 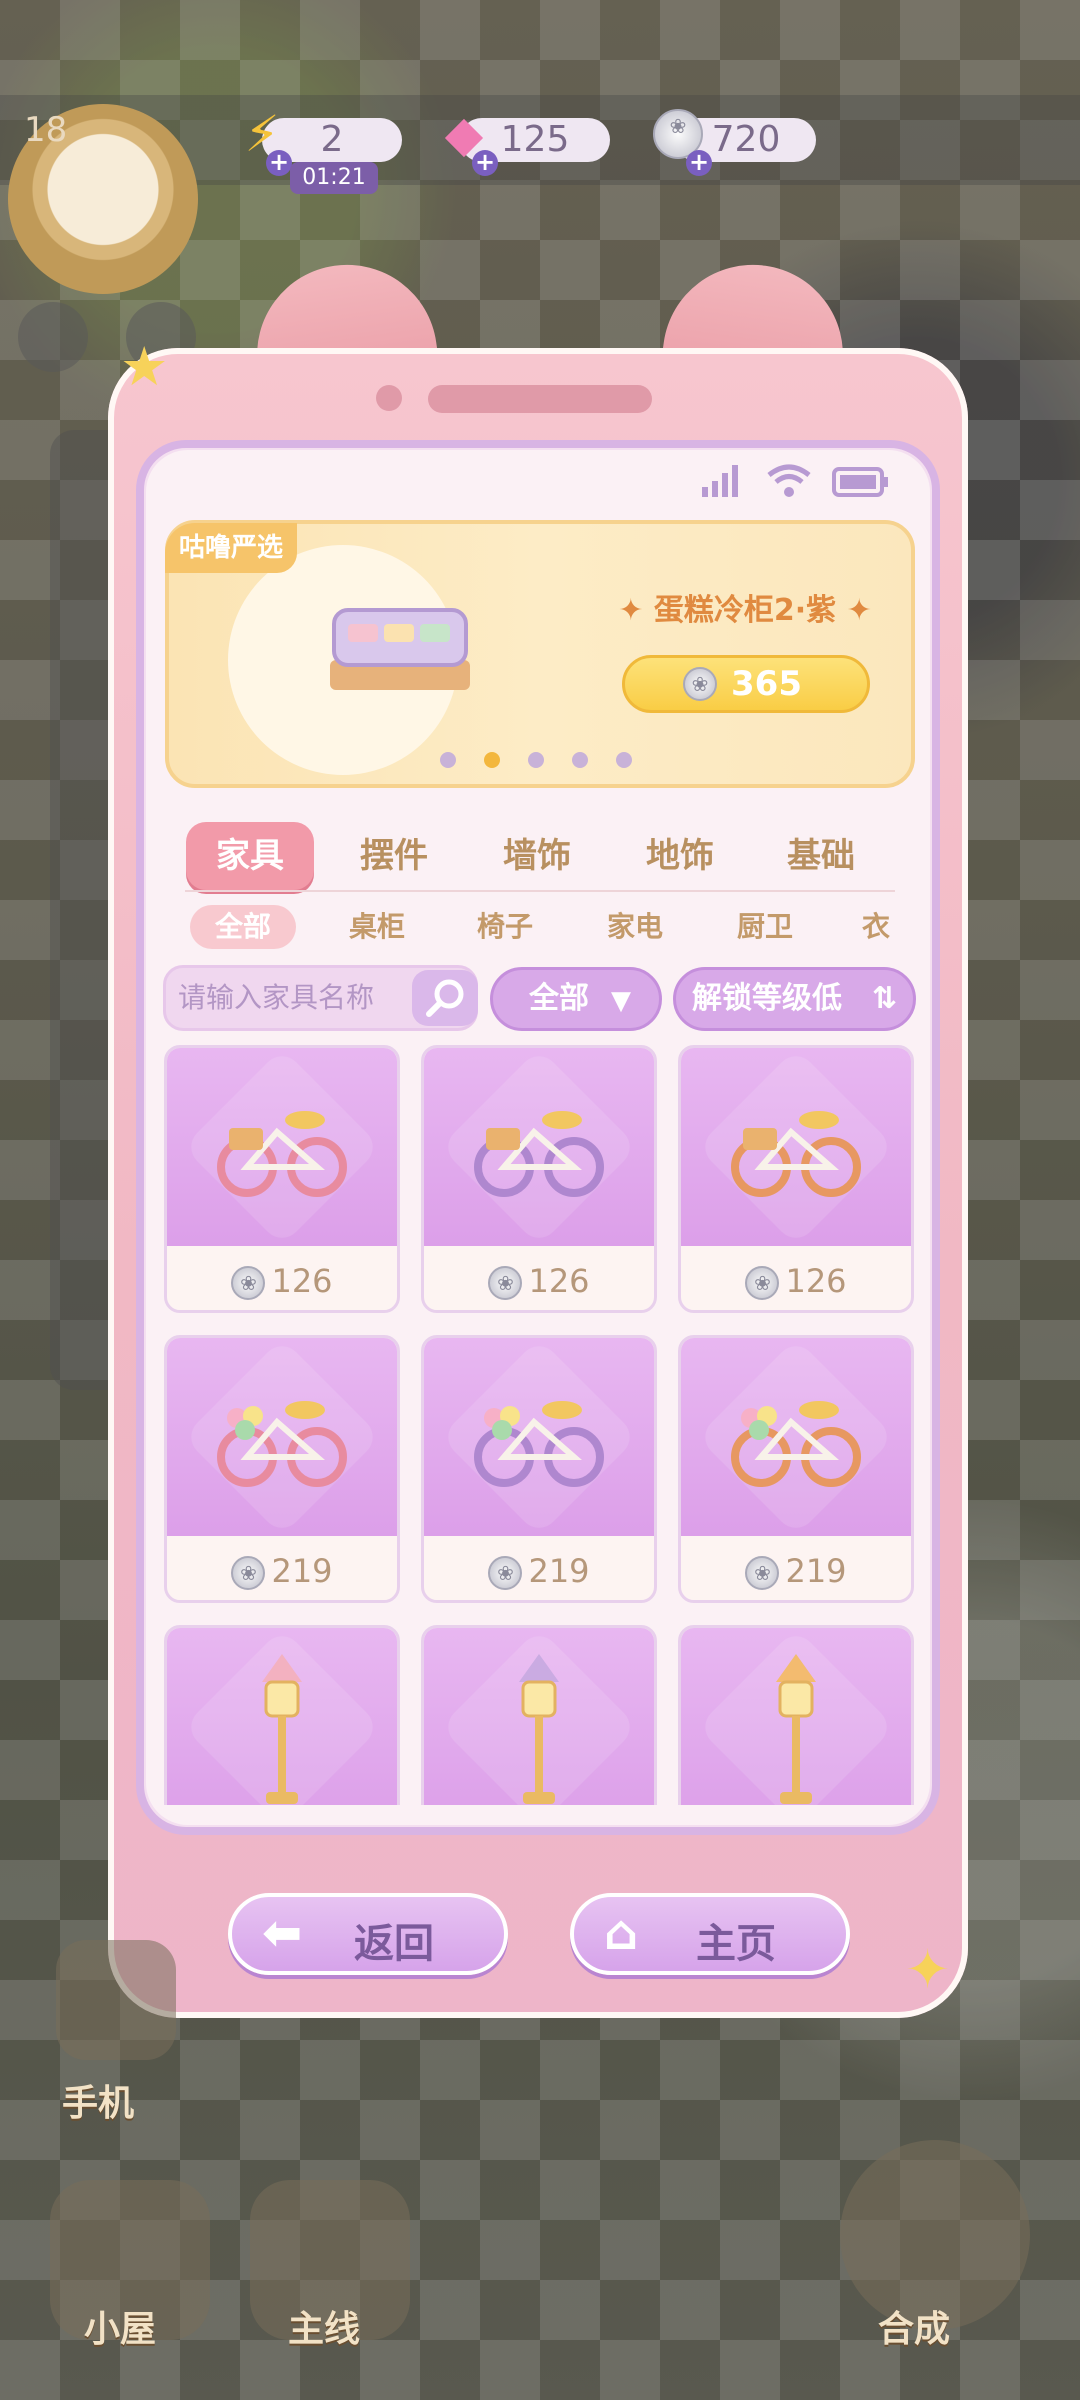 What do you see at coordinates (861, 483) in the screenshot?
I see `battery-icon` at bounding box center [861, 483].